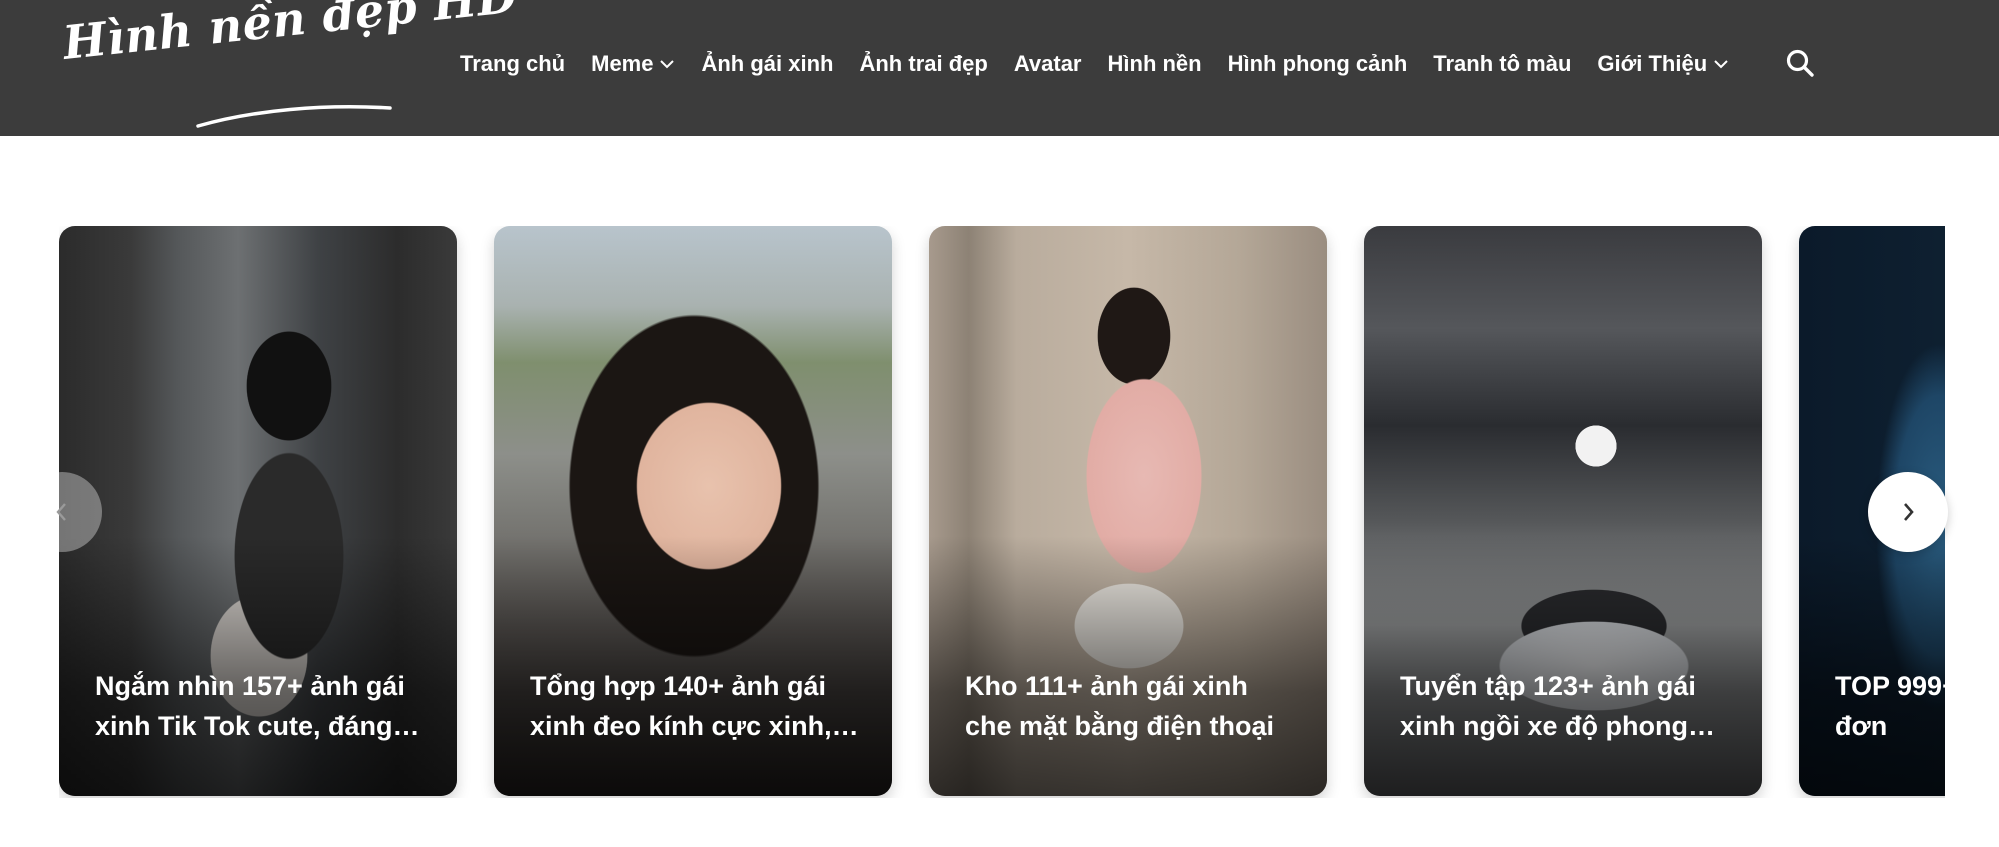 This screenshot has height=847, width=1999. I want to click on nav-item-gioi-thieu: Giới Thiệu, so click(1663, 64).